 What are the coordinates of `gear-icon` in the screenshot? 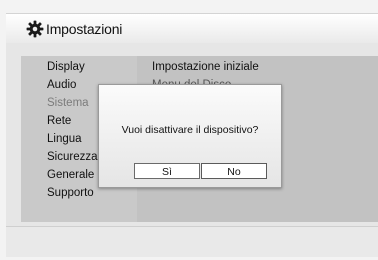 It's located at (35, 29).